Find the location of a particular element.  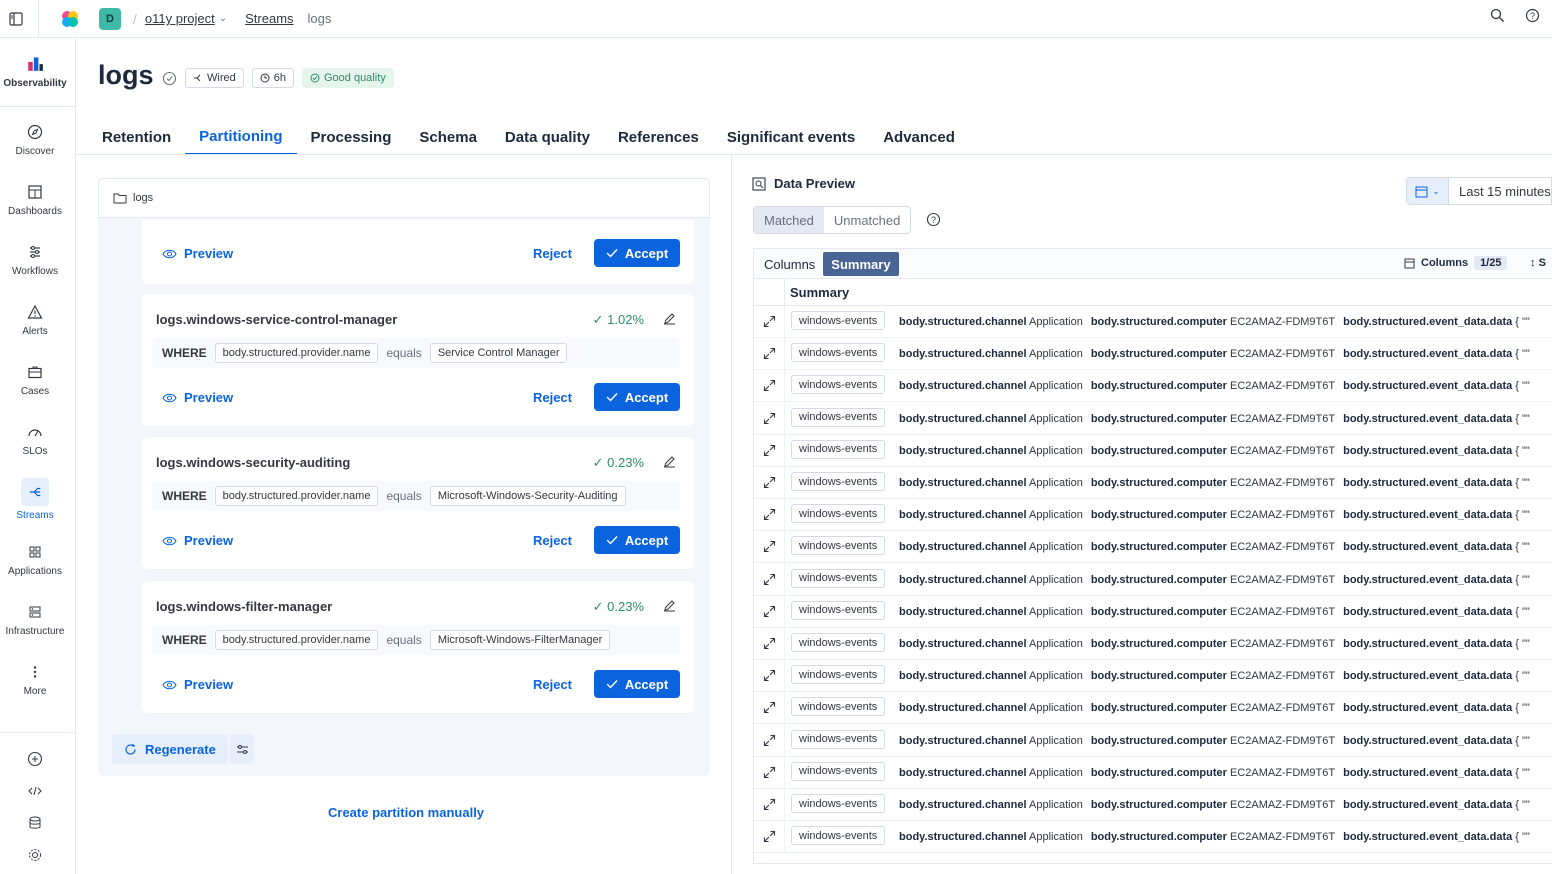

sidebar-toggle-button is located at coordinates (16, 19).